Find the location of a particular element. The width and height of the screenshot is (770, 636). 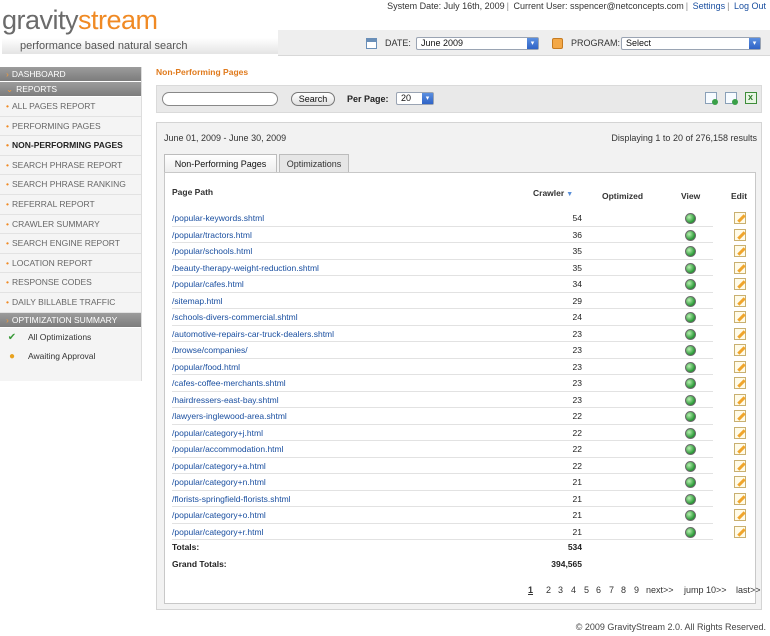

sidebar-item-performing-pages: • PERFORMING PAGES is located at coordinates (70, 127).